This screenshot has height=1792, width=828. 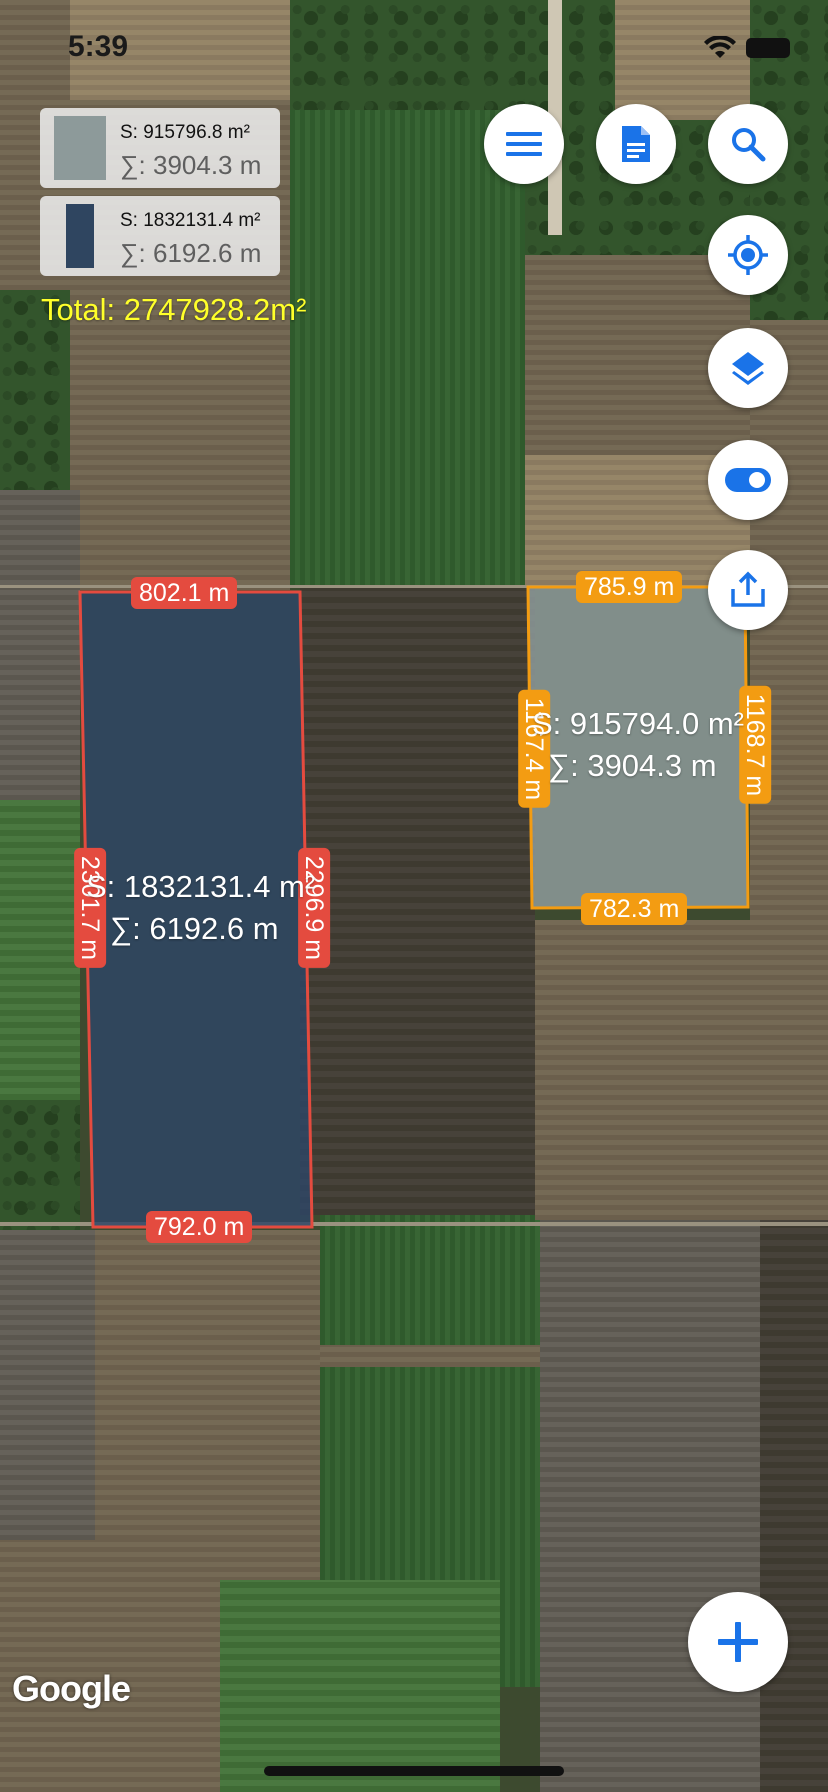 What do you see at coordinates (184, 593) in the screenshot?
I see `red-top-length: 802.1 m` at bounding box center [184, 593].